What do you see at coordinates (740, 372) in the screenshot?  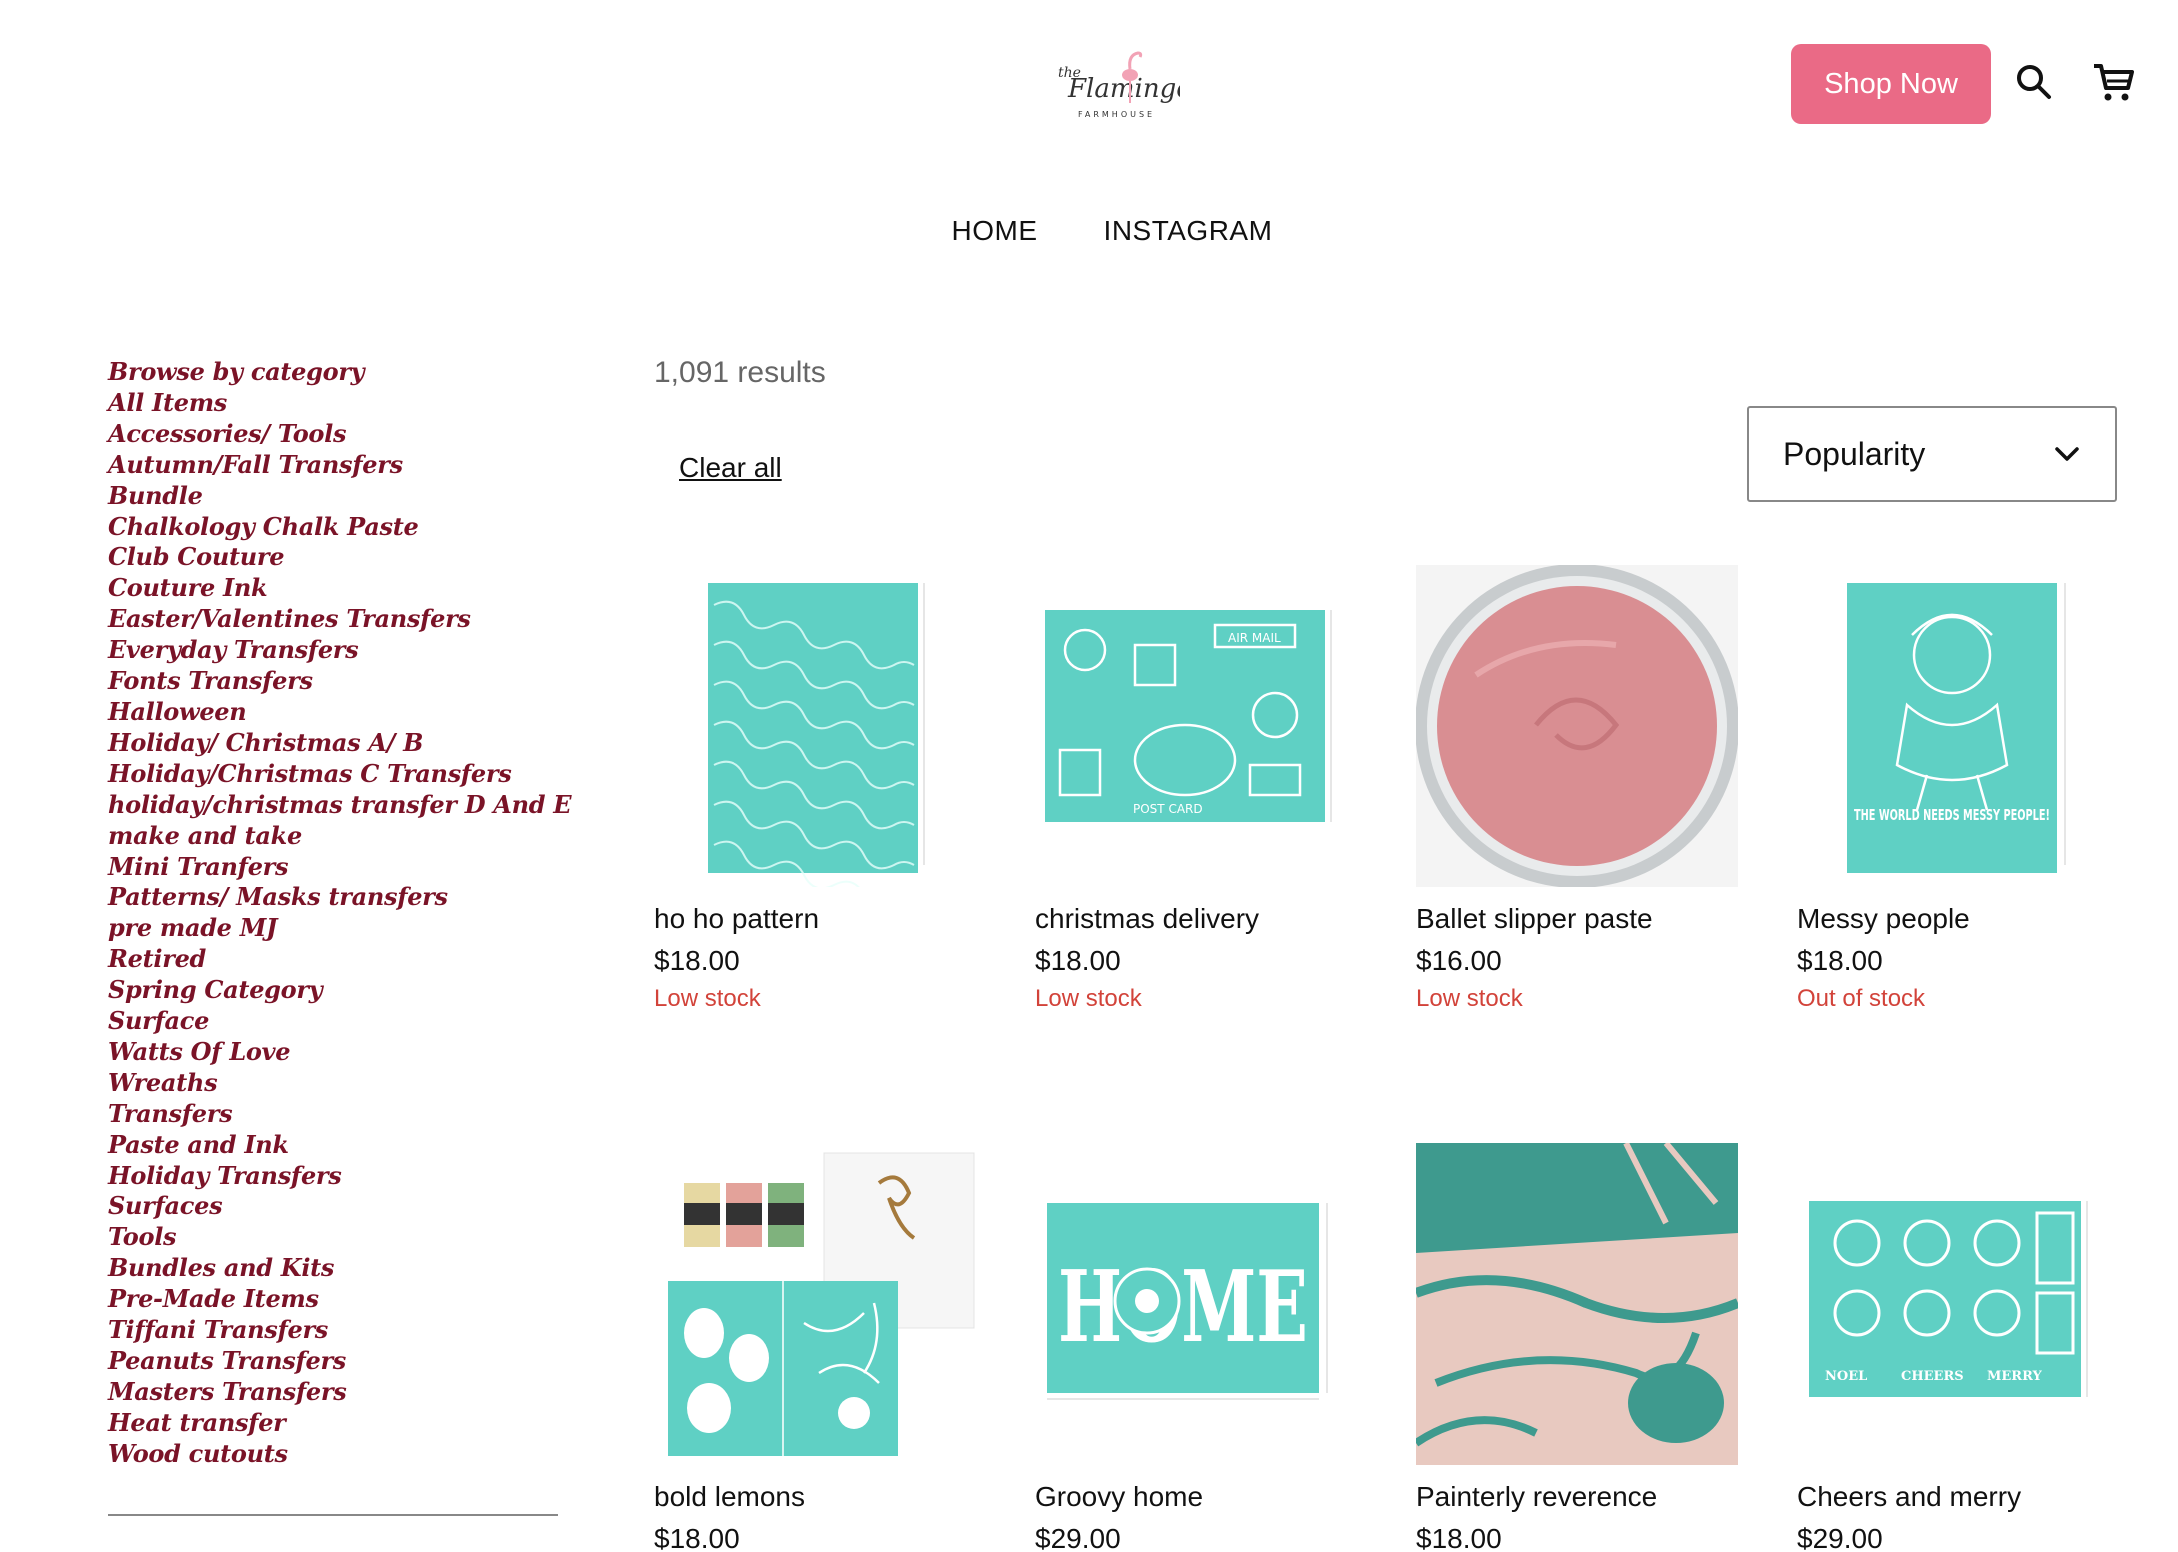 I see `results-count: 1,091 results` at bounding box center [740, 372].